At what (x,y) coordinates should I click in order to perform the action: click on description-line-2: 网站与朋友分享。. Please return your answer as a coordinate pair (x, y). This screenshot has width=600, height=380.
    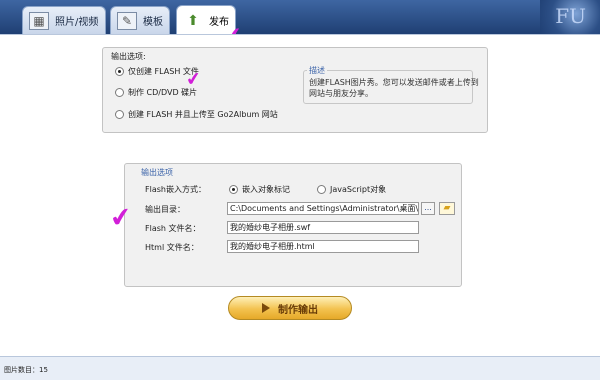
    Looking at the image, I should click on (341, 93).